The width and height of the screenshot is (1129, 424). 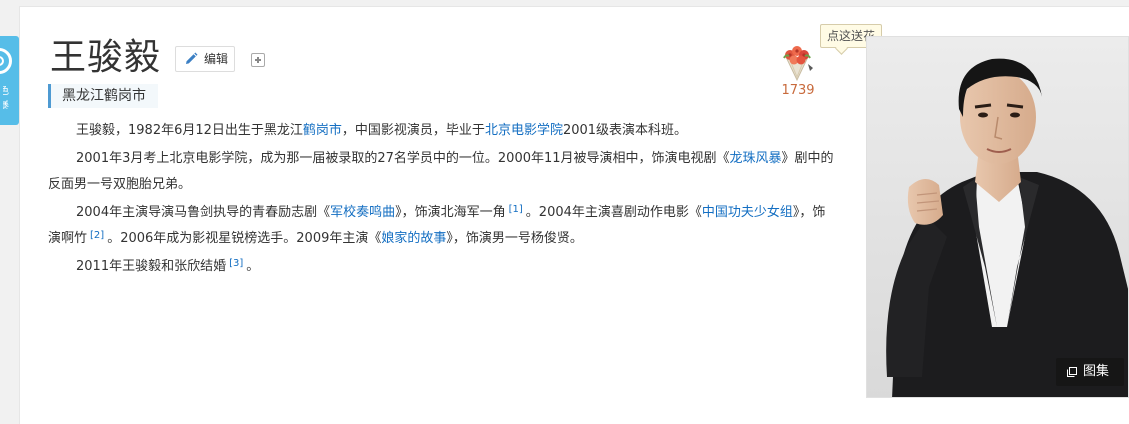 I want to click on link-longzhu: 龙珠风暴, so click(x=756, y=158).